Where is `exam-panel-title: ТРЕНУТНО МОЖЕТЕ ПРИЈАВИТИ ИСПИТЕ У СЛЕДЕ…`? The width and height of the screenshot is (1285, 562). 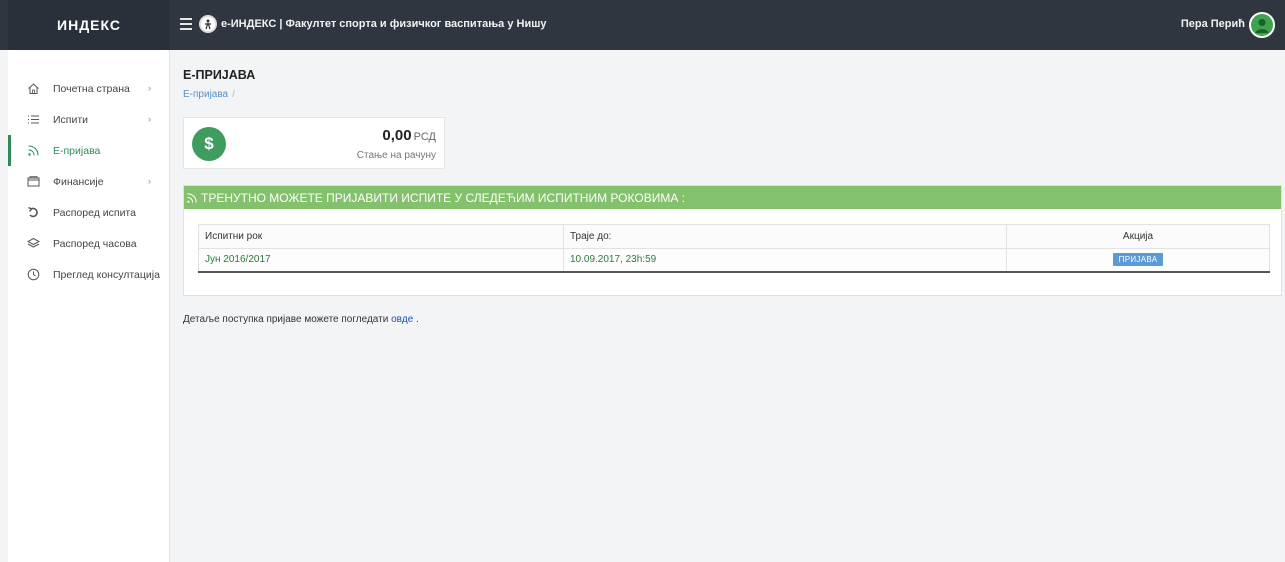 exam-panel-title: ТРЕНУТНО МОЖЕТЕ ПРИЈАВИТИ ИСПИТЕ У СЛЕДЕ… is located at coordinates (443, 197).